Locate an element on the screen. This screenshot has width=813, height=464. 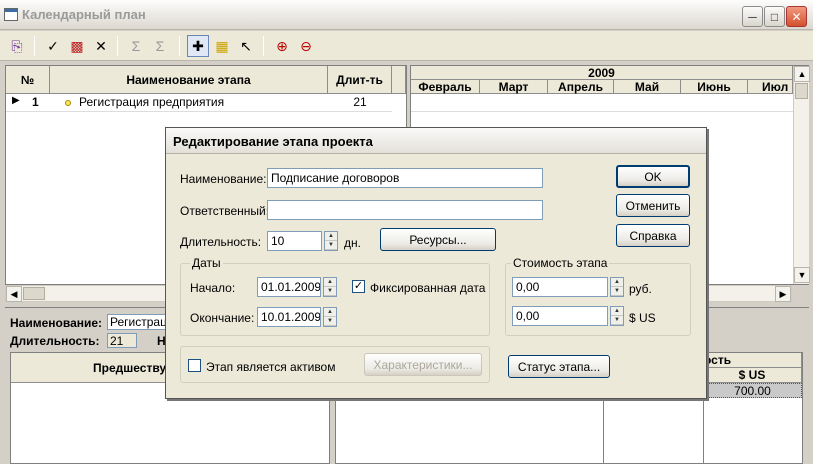
gantt-row is located at coordinates (602, 103).